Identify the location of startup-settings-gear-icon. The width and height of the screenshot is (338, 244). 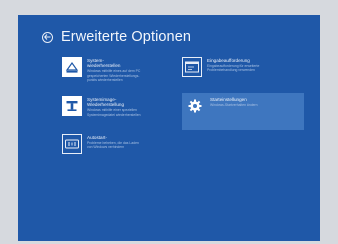
(195, 106).